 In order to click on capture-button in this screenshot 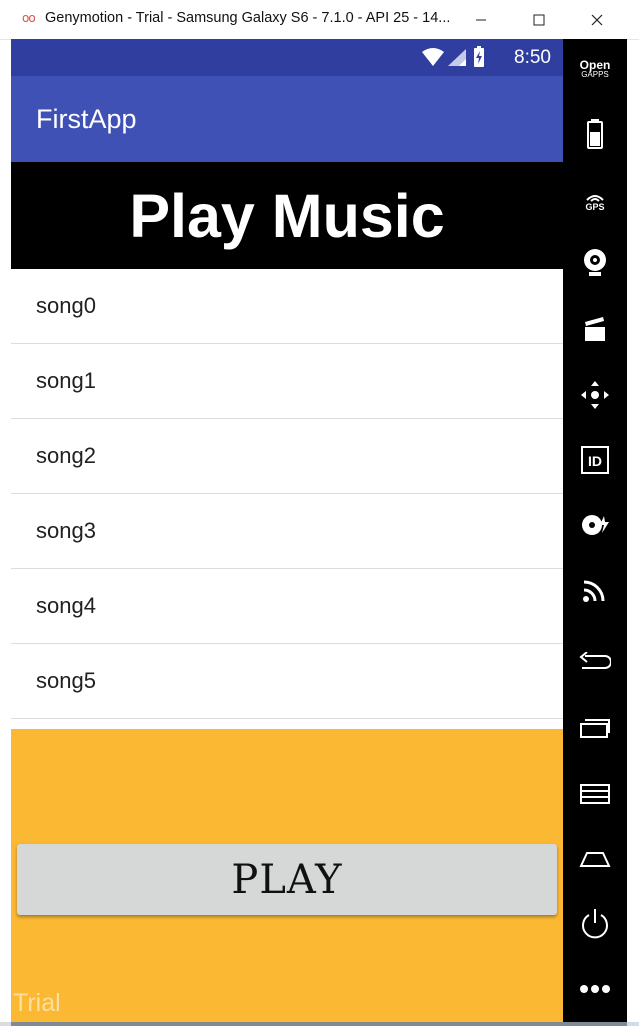, I will do `click(595, 329)`.